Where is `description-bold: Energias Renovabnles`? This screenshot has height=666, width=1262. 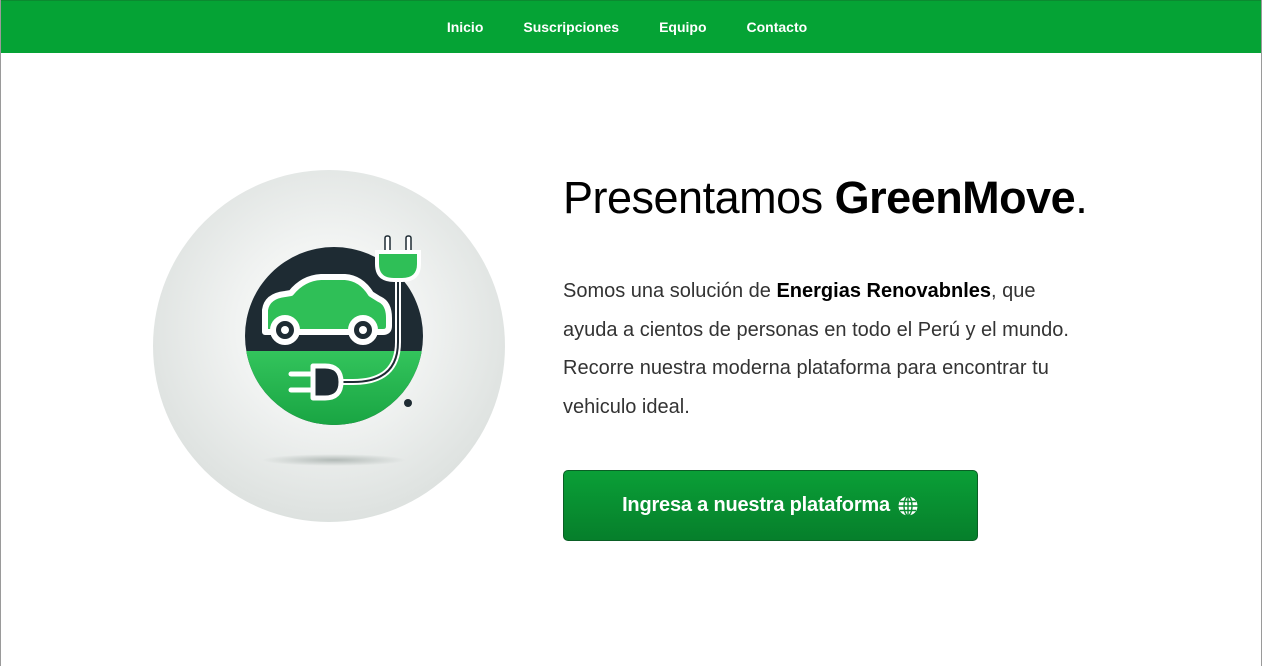
description-bold: Energias Renovabnles is located at coordinates (883, 291).